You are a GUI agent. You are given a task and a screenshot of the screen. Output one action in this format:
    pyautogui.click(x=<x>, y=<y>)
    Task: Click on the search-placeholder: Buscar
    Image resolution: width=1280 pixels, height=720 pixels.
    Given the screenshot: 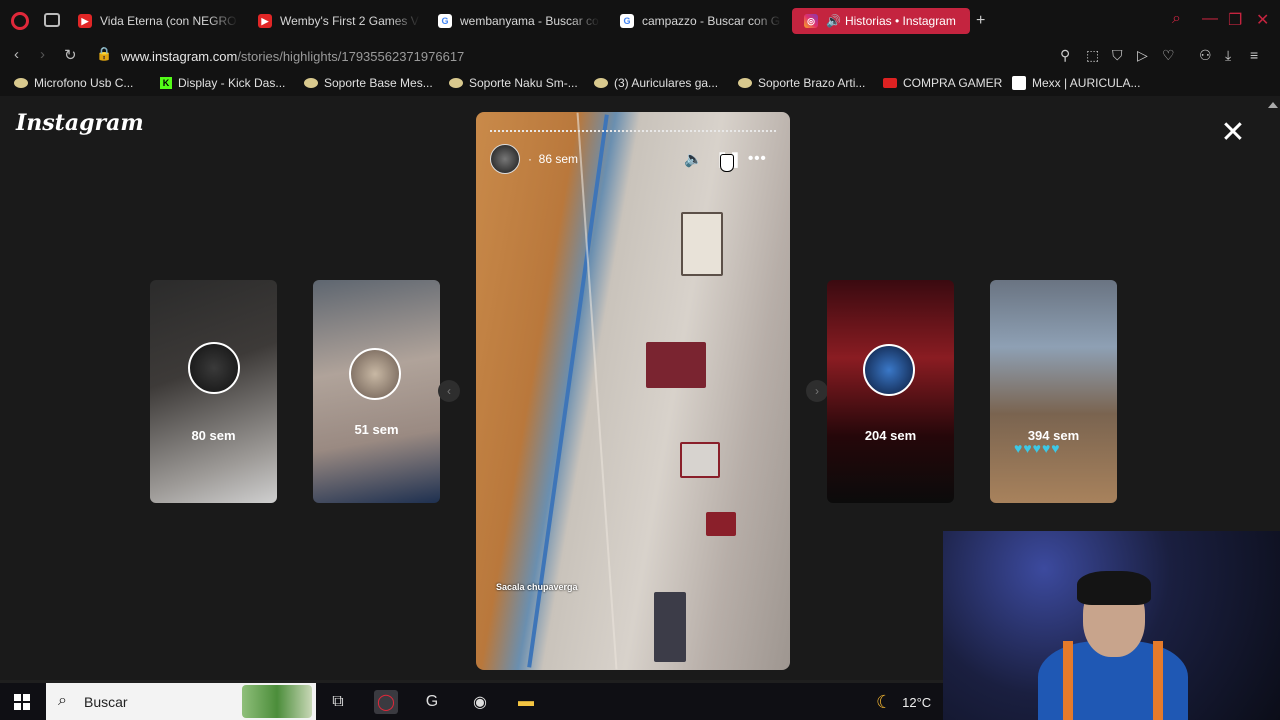 What is the action you would take?
    pyautogui.click(x=106, y=702)
    